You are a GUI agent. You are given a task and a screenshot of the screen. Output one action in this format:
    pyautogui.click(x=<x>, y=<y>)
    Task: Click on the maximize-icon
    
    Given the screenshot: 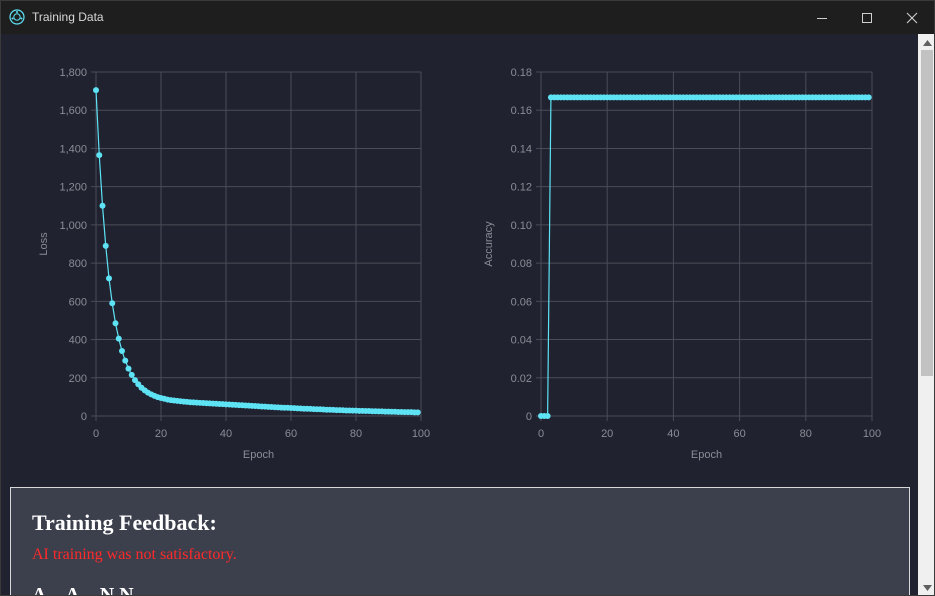 What is the action you would take?
    pyautogui.click(x=866, y=17)
    